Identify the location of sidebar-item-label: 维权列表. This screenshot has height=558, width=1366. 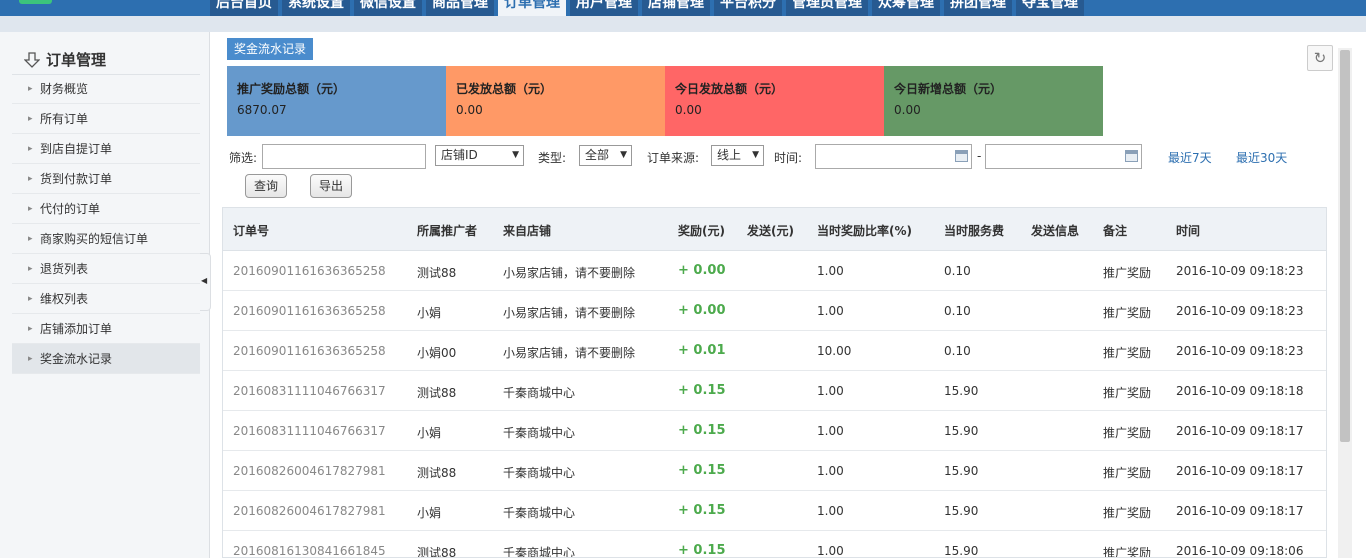
(64, 299).